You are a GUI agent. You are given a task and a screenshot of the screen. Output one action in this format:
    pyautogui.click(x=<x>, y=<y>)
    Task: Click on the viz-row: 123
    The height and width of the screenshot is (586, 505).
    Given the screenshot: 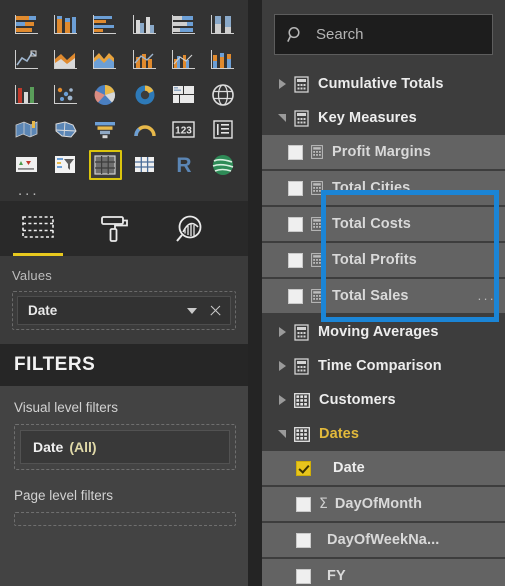 What is the action you would take?
    pyautogui.click(x=125, y=130)
    